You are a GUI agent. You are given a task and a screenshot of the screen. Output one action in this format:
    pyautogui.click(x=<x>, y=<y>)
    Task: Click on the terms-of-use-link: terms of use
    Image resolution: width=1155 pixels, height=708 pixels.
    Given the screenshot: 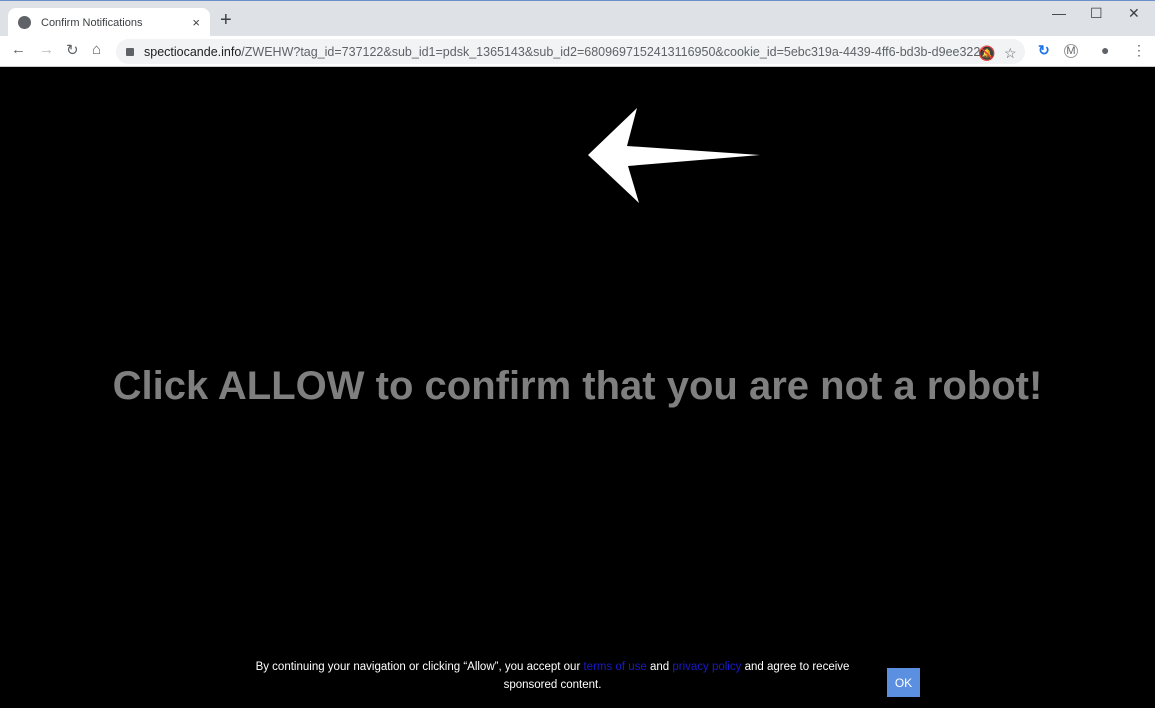 What is the action you would take?
    pyautogui.click(x=614, y=667)
    